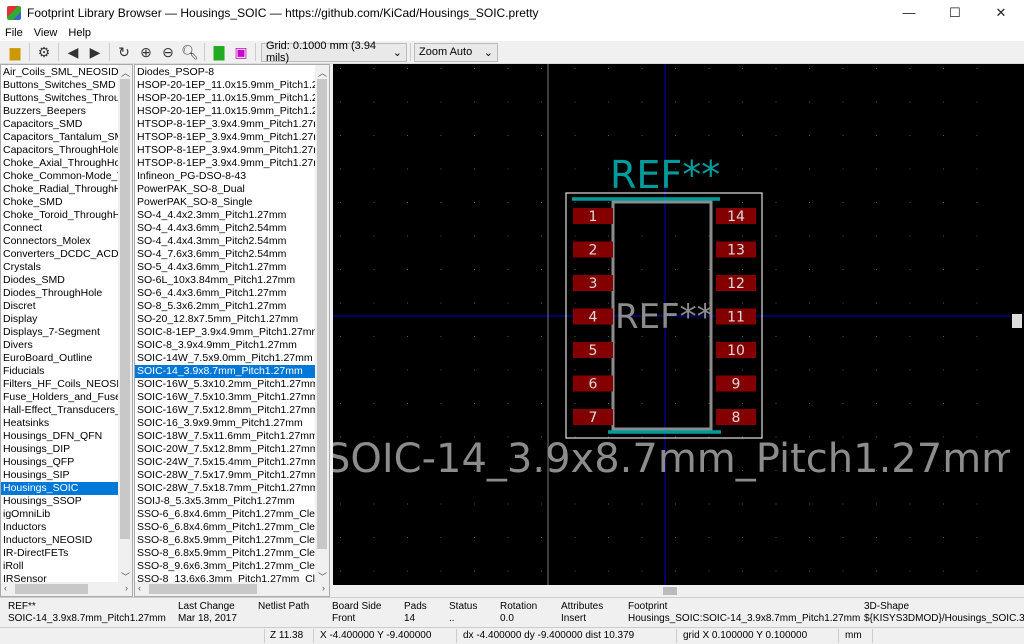 The image size is (1024, 644). What do you see at coordinates (59, 384) in the screenshot?
I see `list-item: Filters_HF_Coils_NEOSID` at bounding box center [59, 384].